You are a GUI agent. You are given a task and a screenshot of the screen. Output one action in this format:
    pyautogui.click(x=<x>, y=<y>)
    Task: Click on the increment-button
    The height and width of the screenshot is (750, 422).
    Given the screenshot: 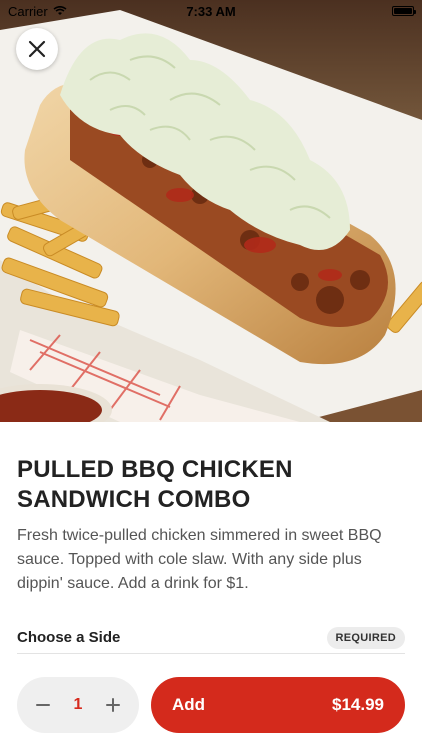 What is the action you would take?
    pyautogui.click(x=113, y=705)
    